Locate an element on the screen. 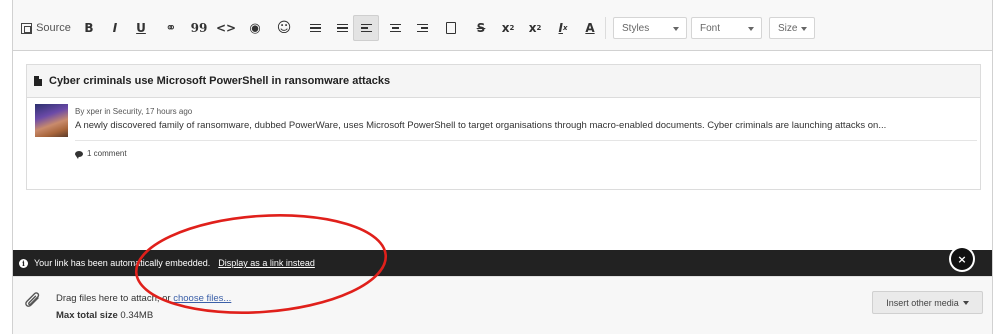  remove-format-mark: x is located at coordinates (565, 28).